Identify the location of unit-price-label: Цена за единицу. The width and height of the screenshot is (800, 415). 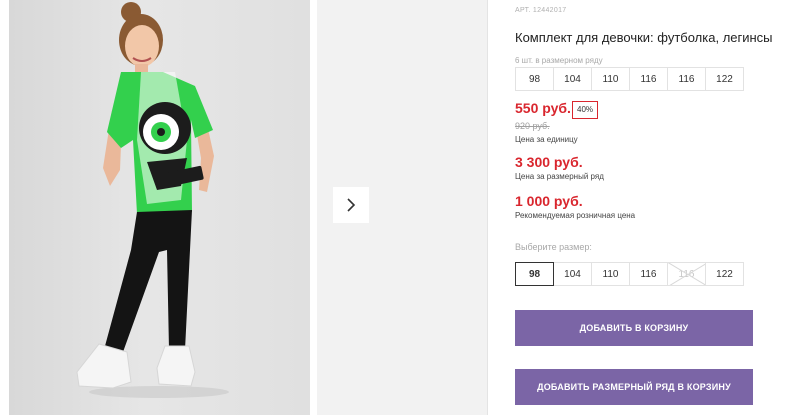
(546, 139).